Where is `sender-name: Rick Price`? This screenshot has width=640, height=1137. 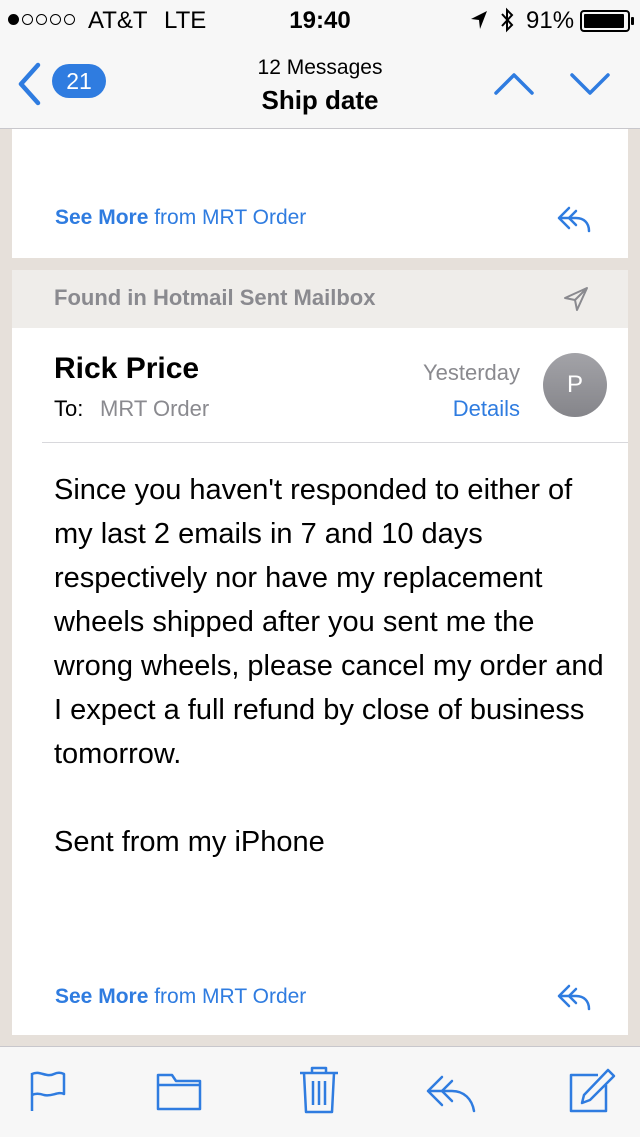 sender-name: Rick Price is located at coordinates (127, 368).